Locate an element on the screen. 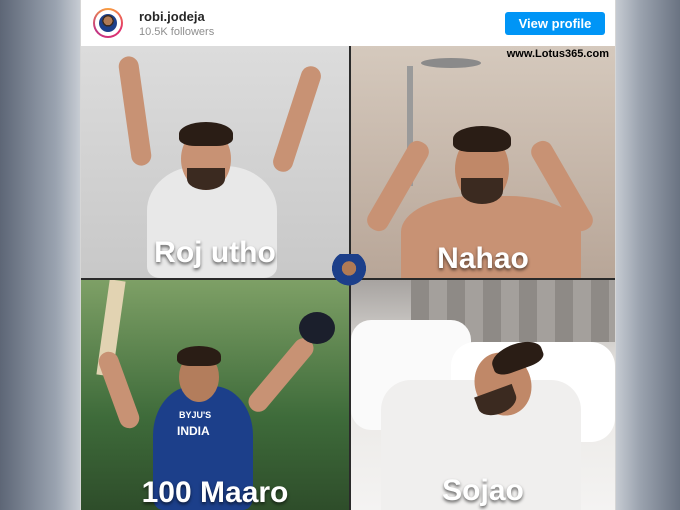  caption-roj-utho: Roj utho is located at coordinates (215, 252).